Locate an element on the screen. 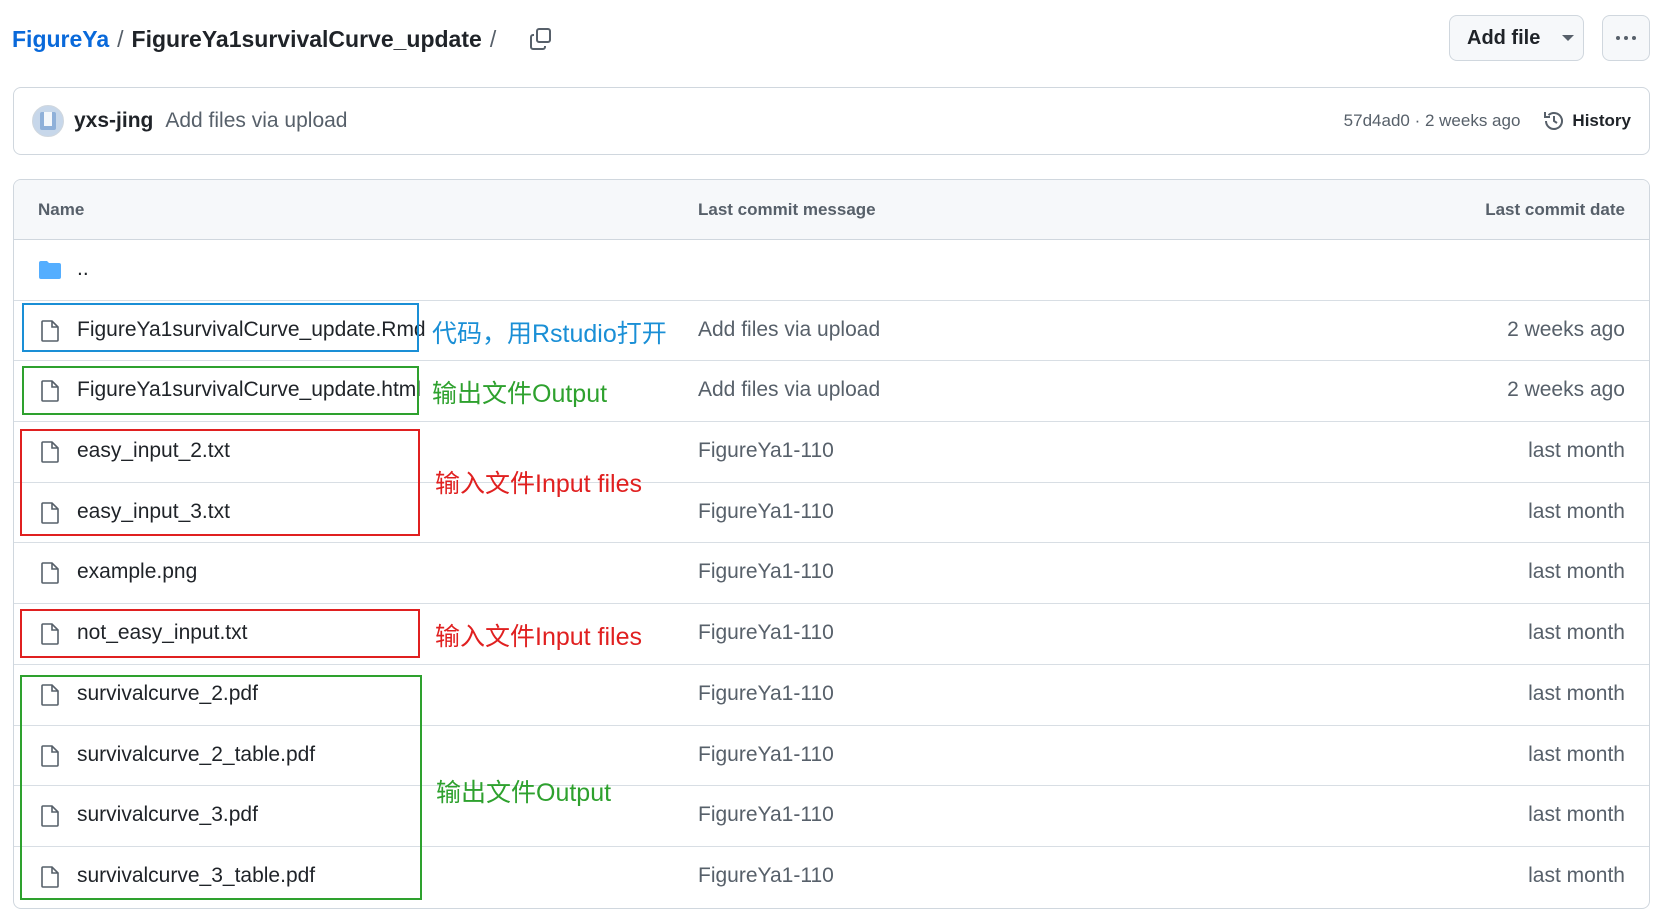  annotation-box-code is located at coordinates (220, 327).